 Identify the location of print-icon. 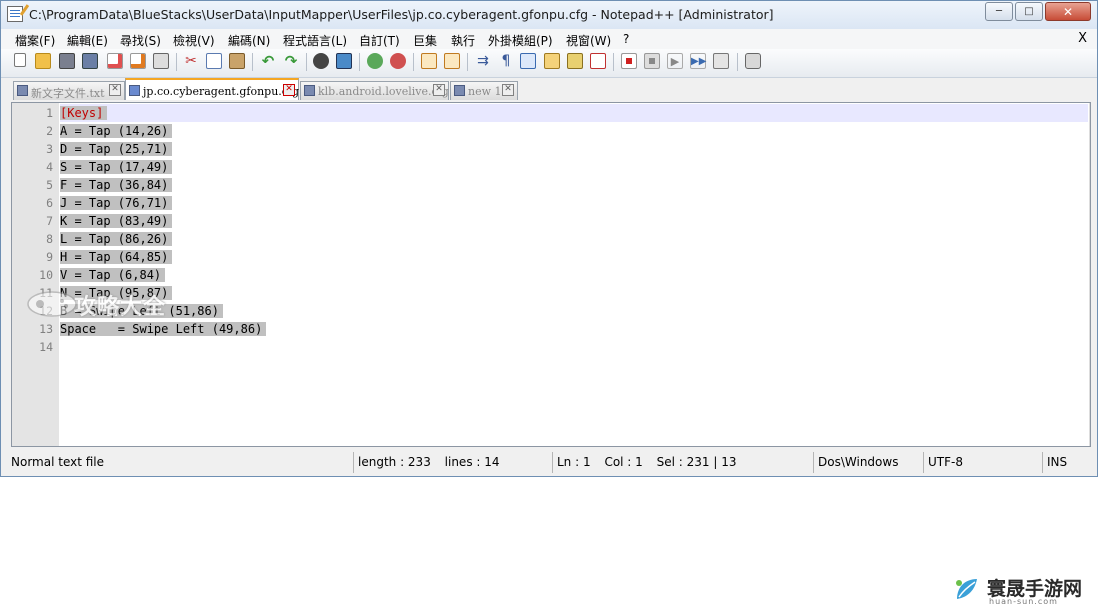
(161, 61).